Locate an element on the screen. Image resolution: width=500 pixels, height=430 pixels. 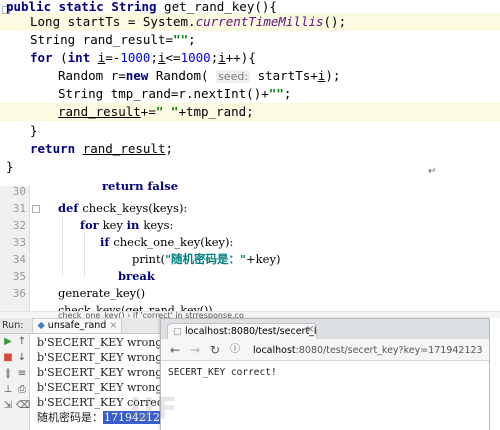
java-line-5: Random r=new Random( seed: startTs+i); is located at coordinates (199, 75).